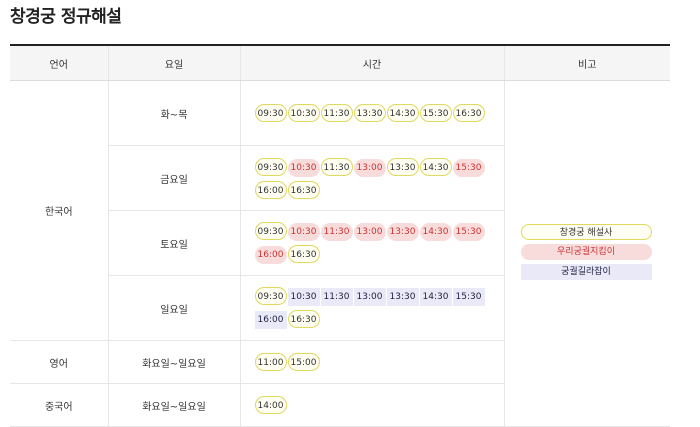 The image size is (700, 427). I want to click on header-day: 요일, so click(173, 63).